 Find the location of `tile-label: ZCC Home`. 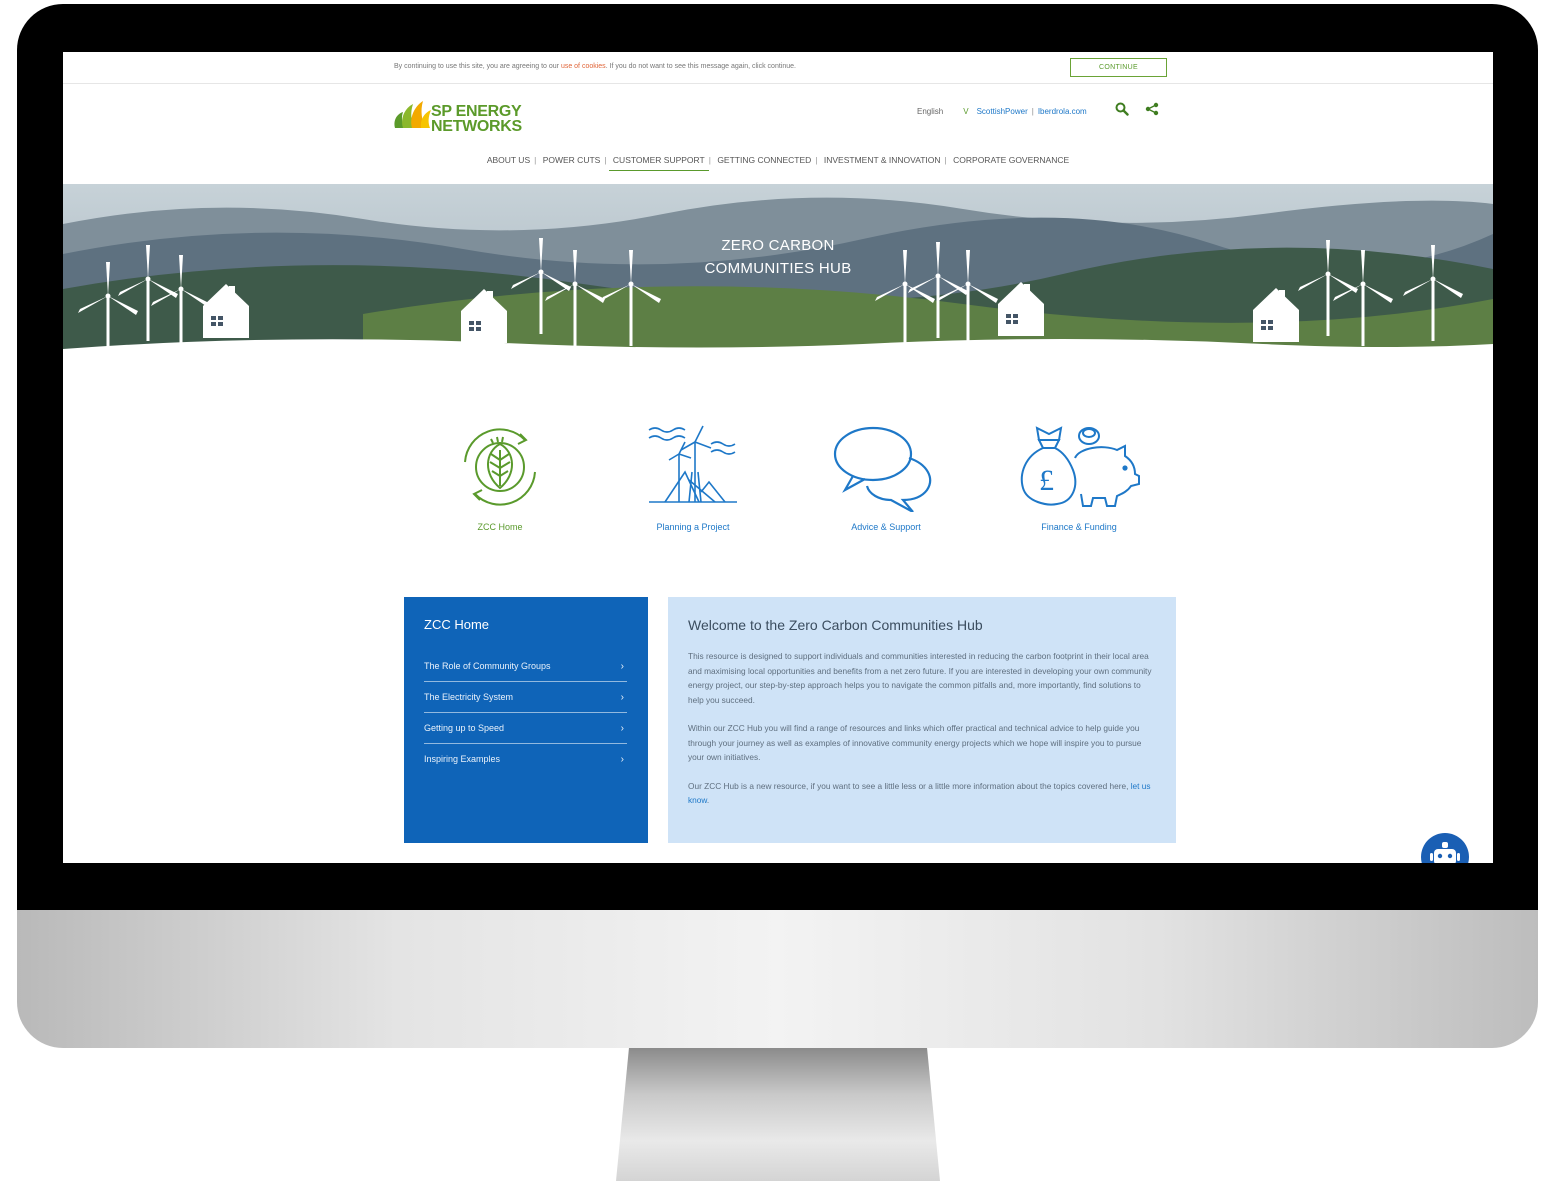

tile-label: ZCC Home is located at coordinates (500, 527).